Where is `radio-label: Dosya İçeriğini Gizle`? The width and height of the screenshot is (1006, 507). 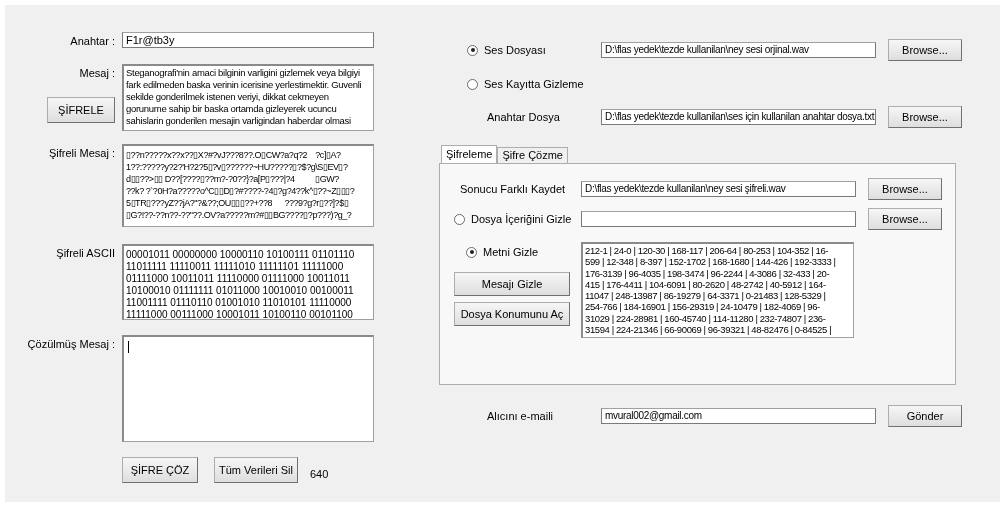
radio-label: Dosya İçeriğini Gizle is located at coordinates (521, 219).